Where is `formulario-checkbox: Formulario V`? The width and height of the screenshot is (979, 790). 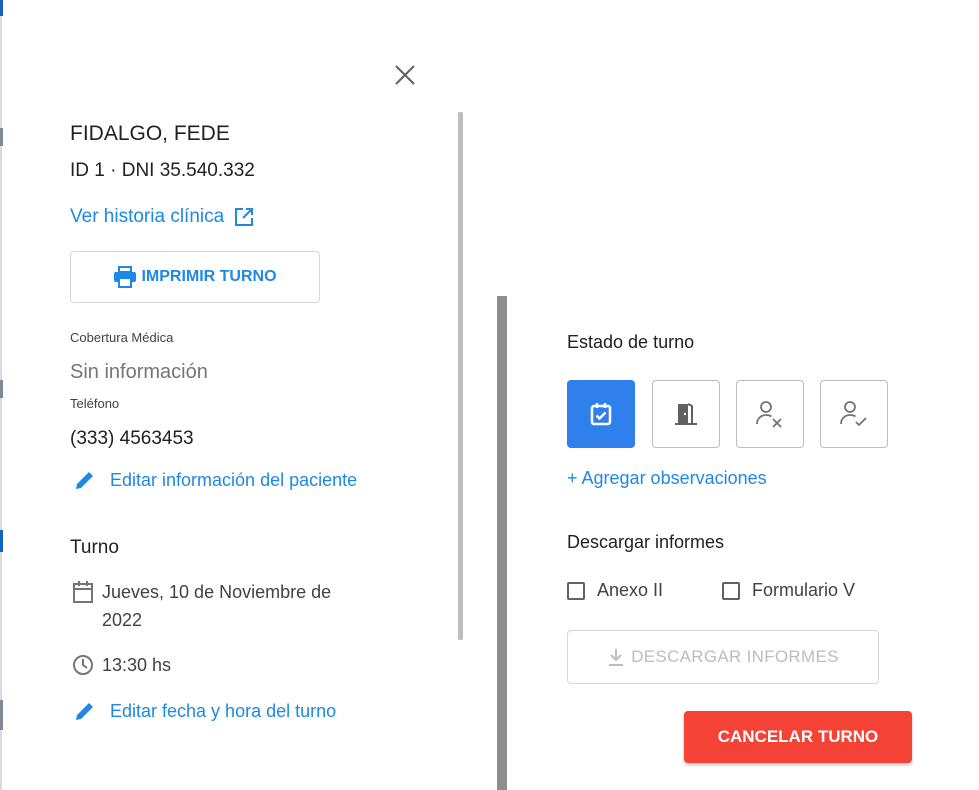
formulario-checkbox: Formulario V is located at coordinates (788, 590).